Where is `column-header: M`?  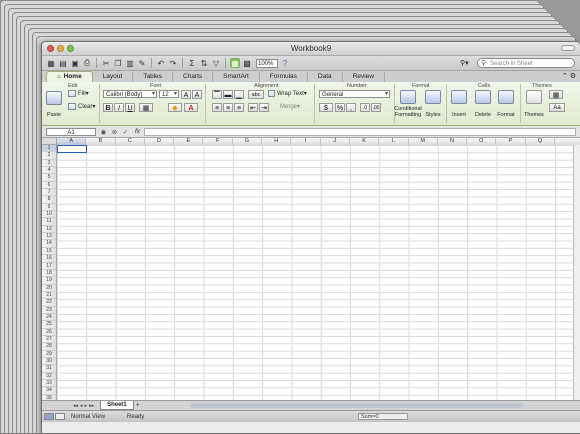
column-header: M is located at coordinates (423, 141).